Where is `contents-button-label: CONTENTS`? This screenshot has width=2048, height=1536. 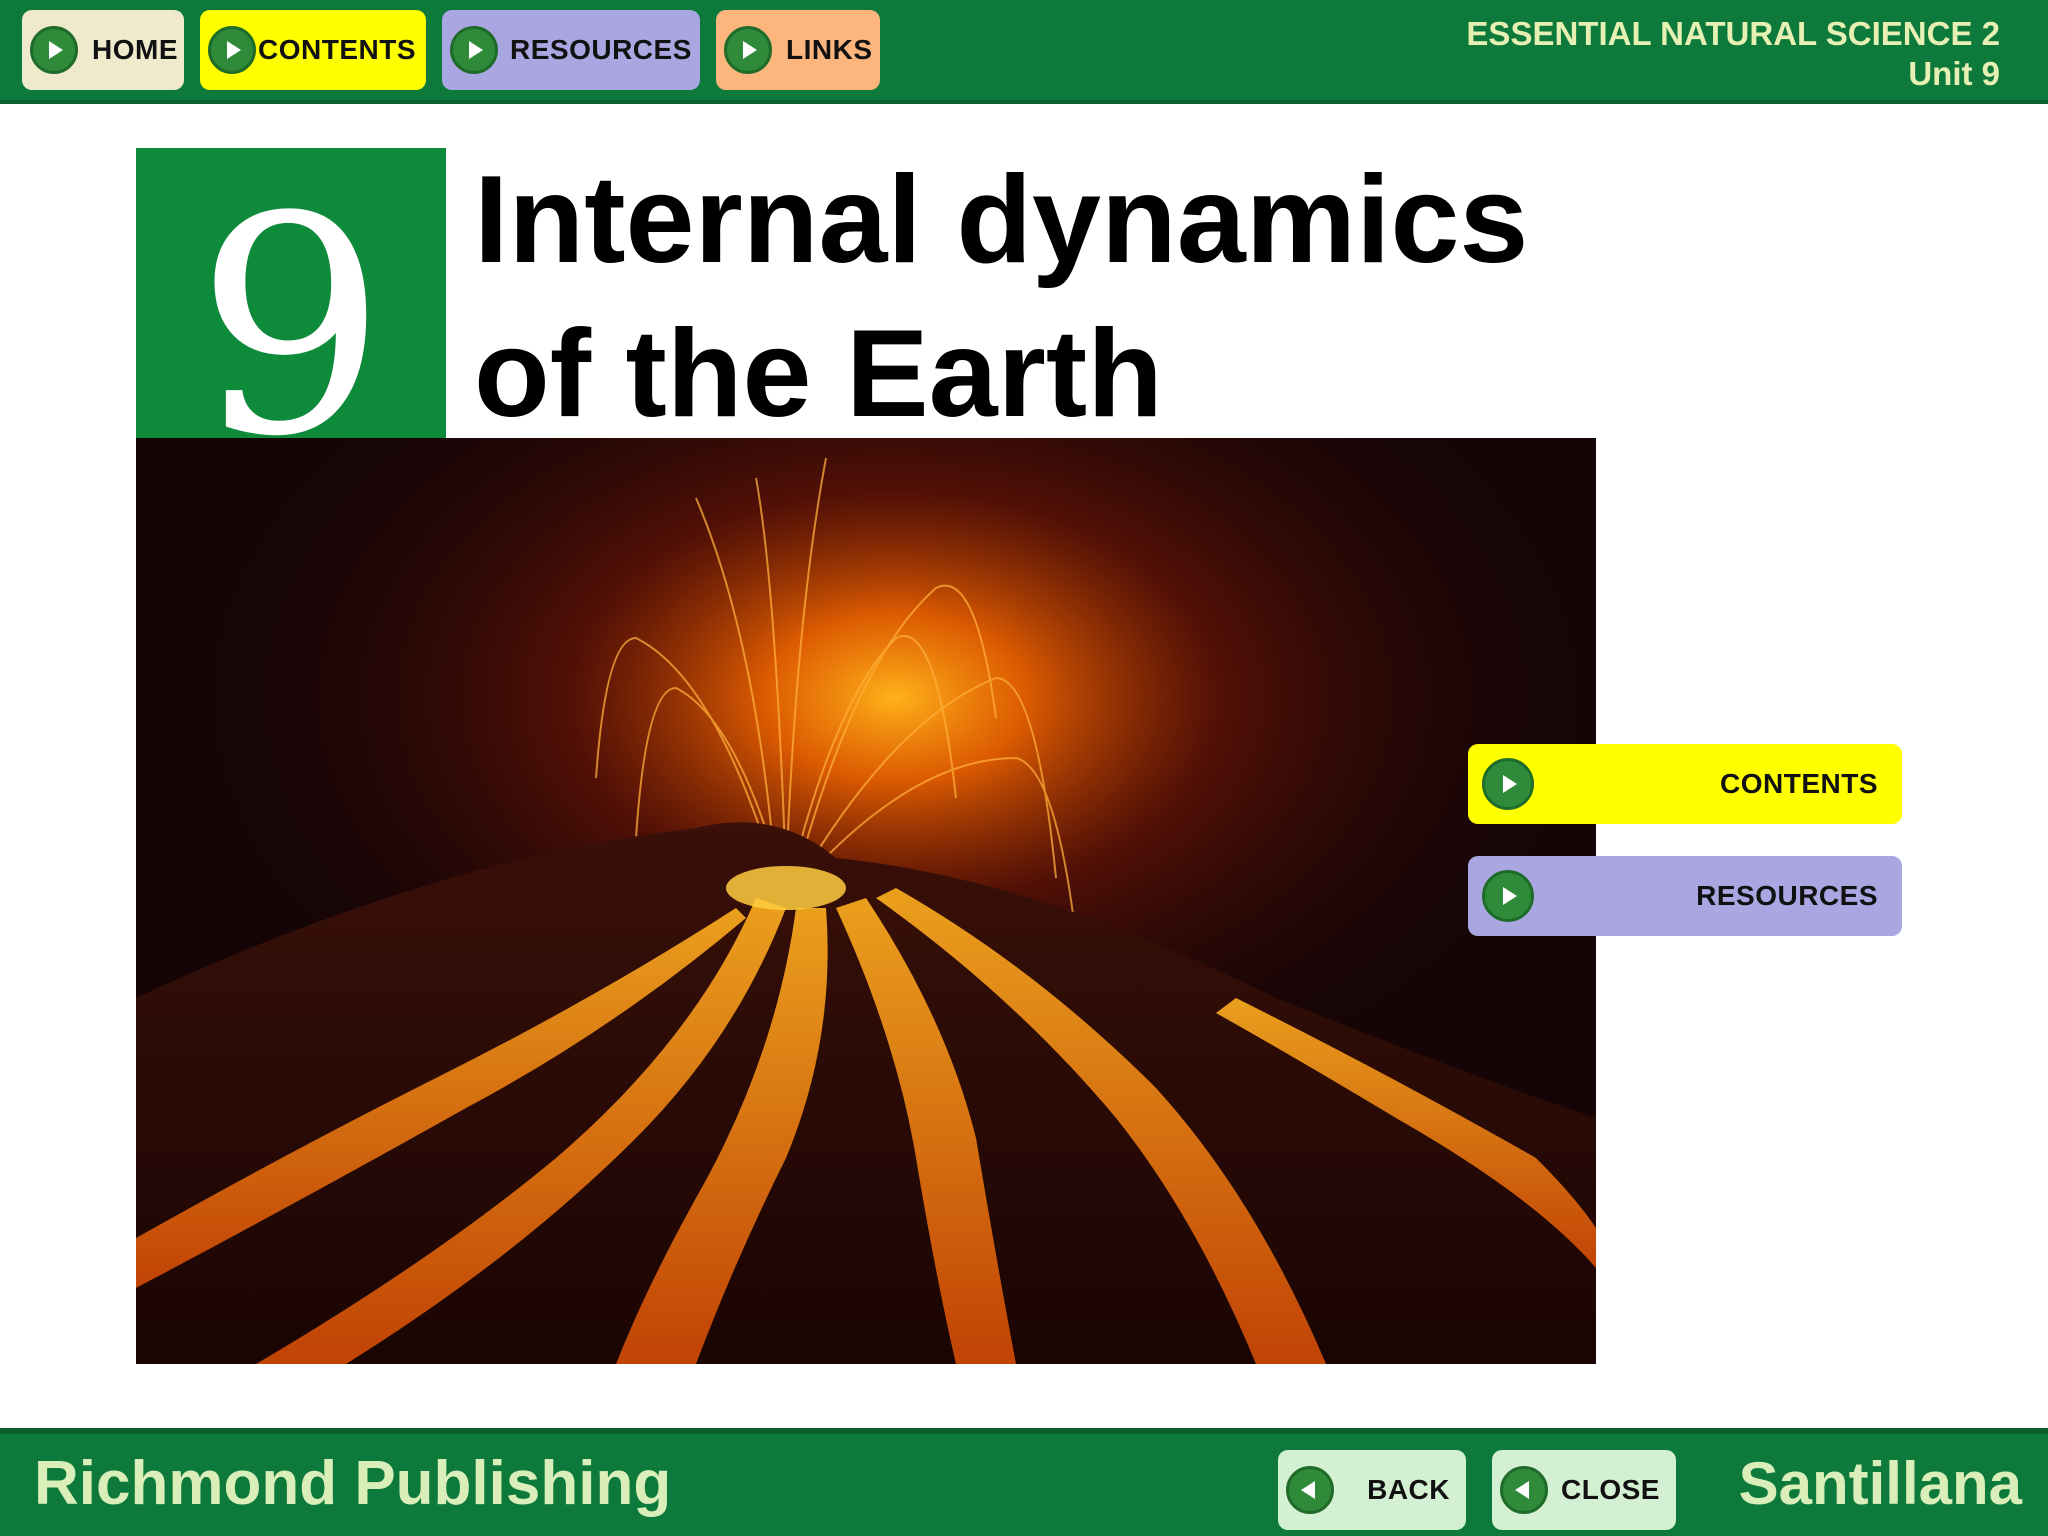
contents-button-label: CONTENTS is located at coordinates (1799, 783).